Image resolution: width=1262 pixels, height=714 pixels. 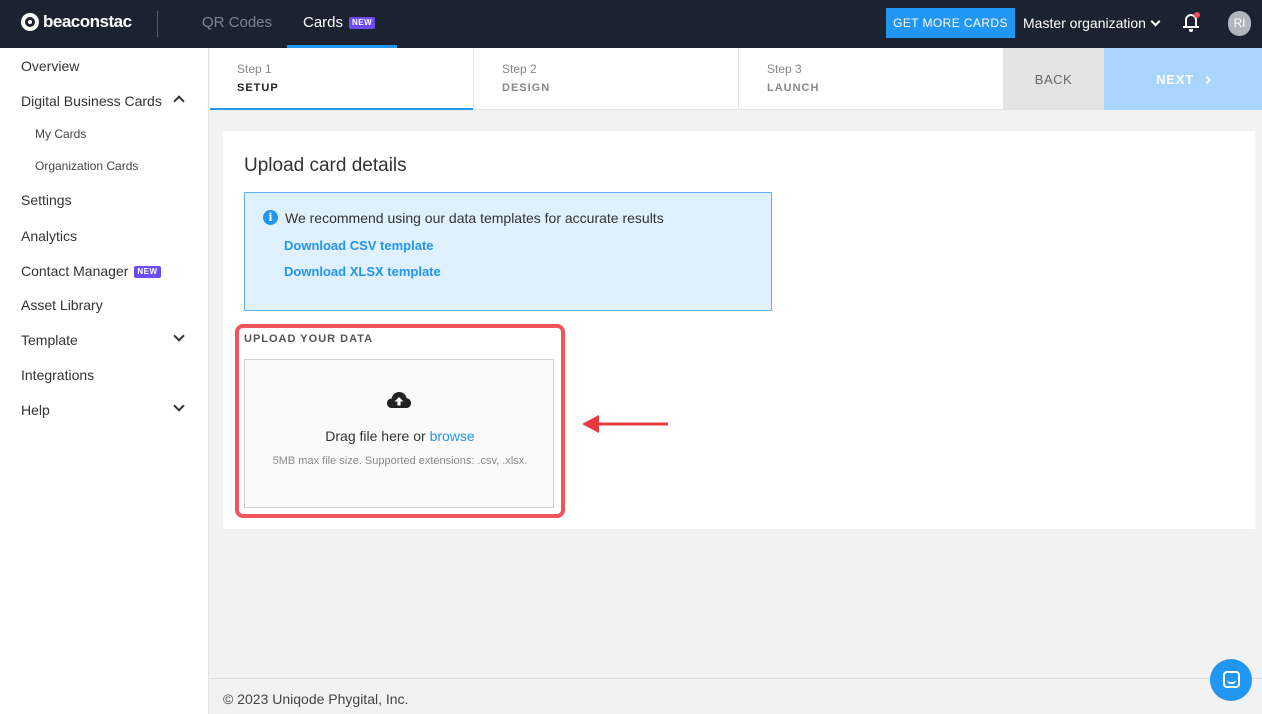 I want to click on step-design: Step 2 DESIGN, so click(x=606, y=79).